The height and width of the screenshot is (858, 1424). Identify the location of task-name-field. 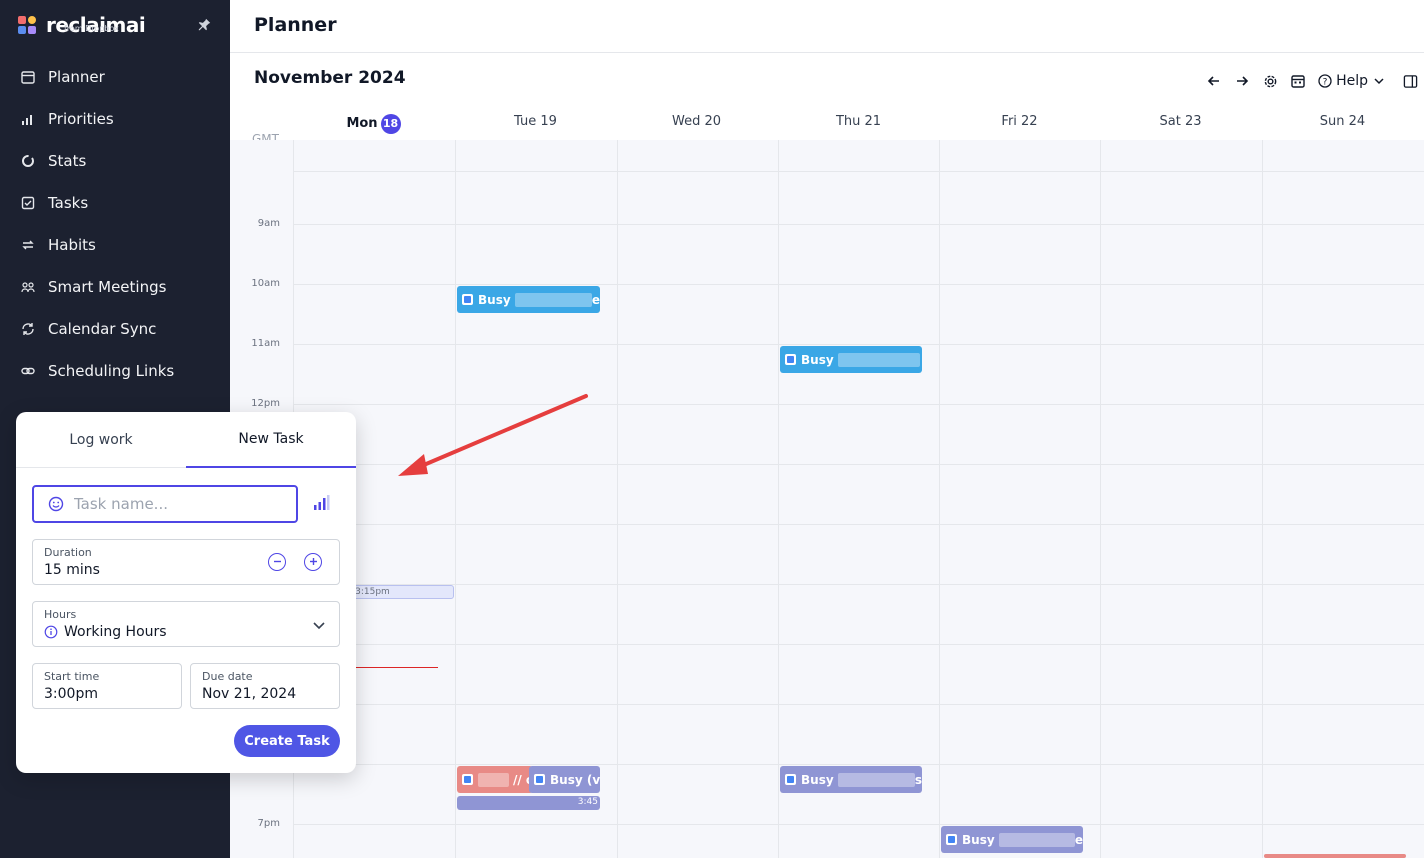
(165, 504).